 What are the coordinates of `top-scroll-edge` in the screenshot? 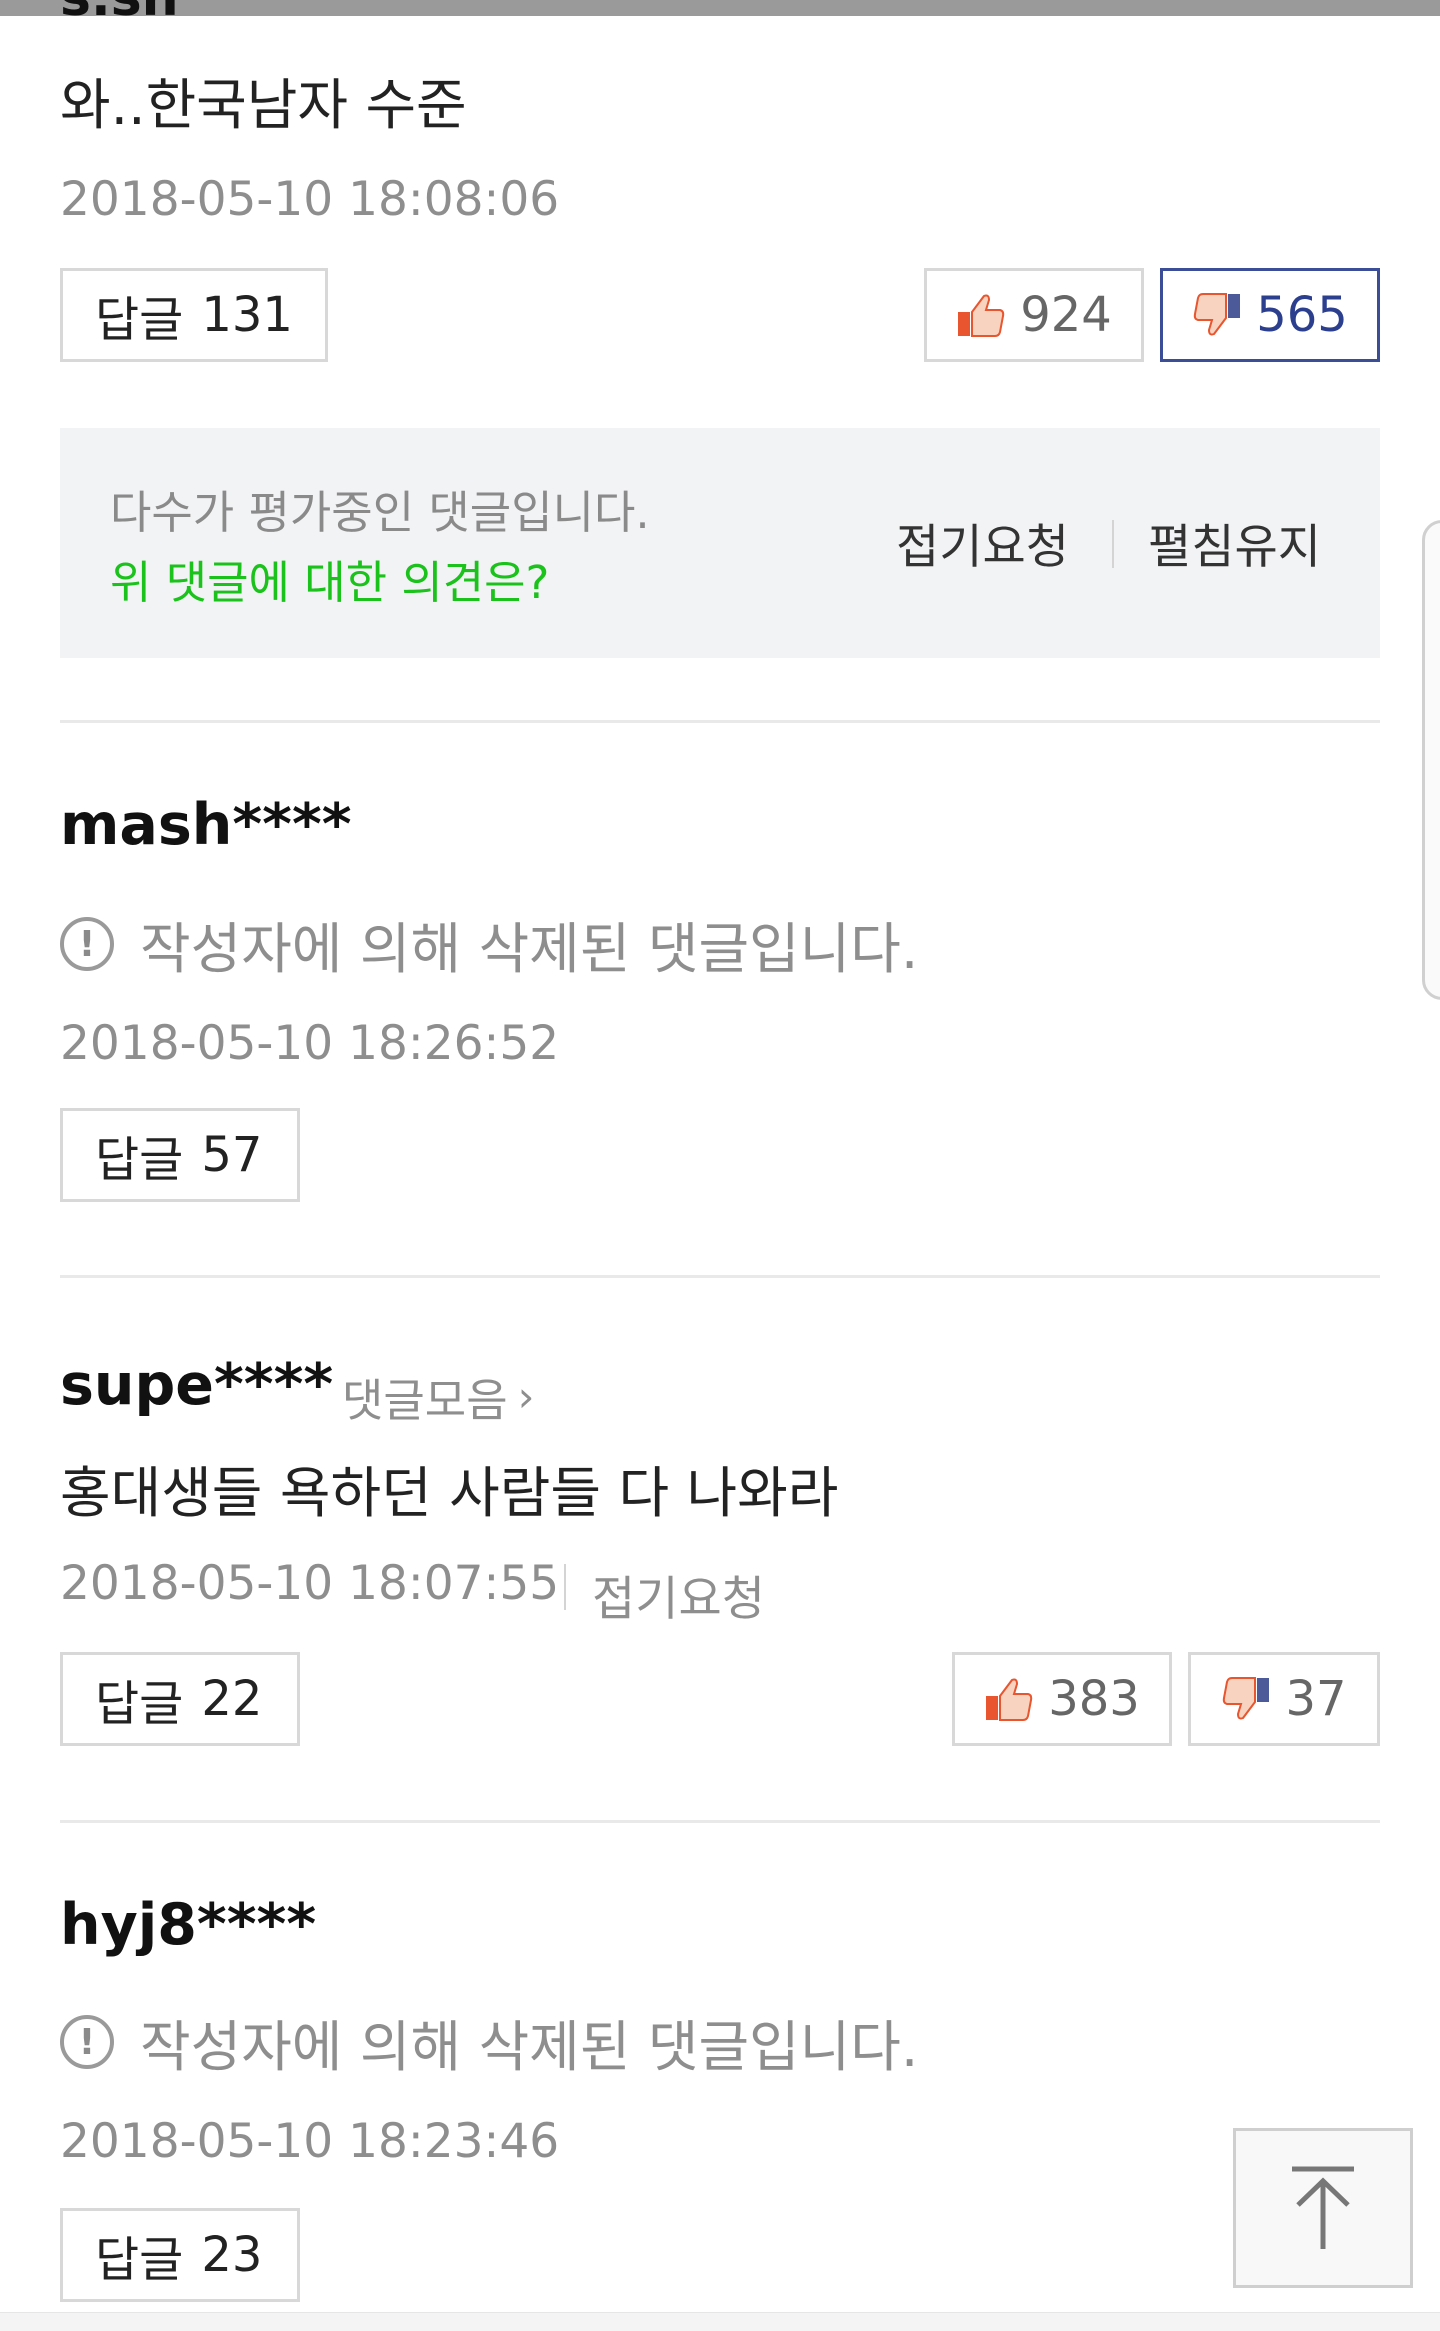 It's located at (720, 8).